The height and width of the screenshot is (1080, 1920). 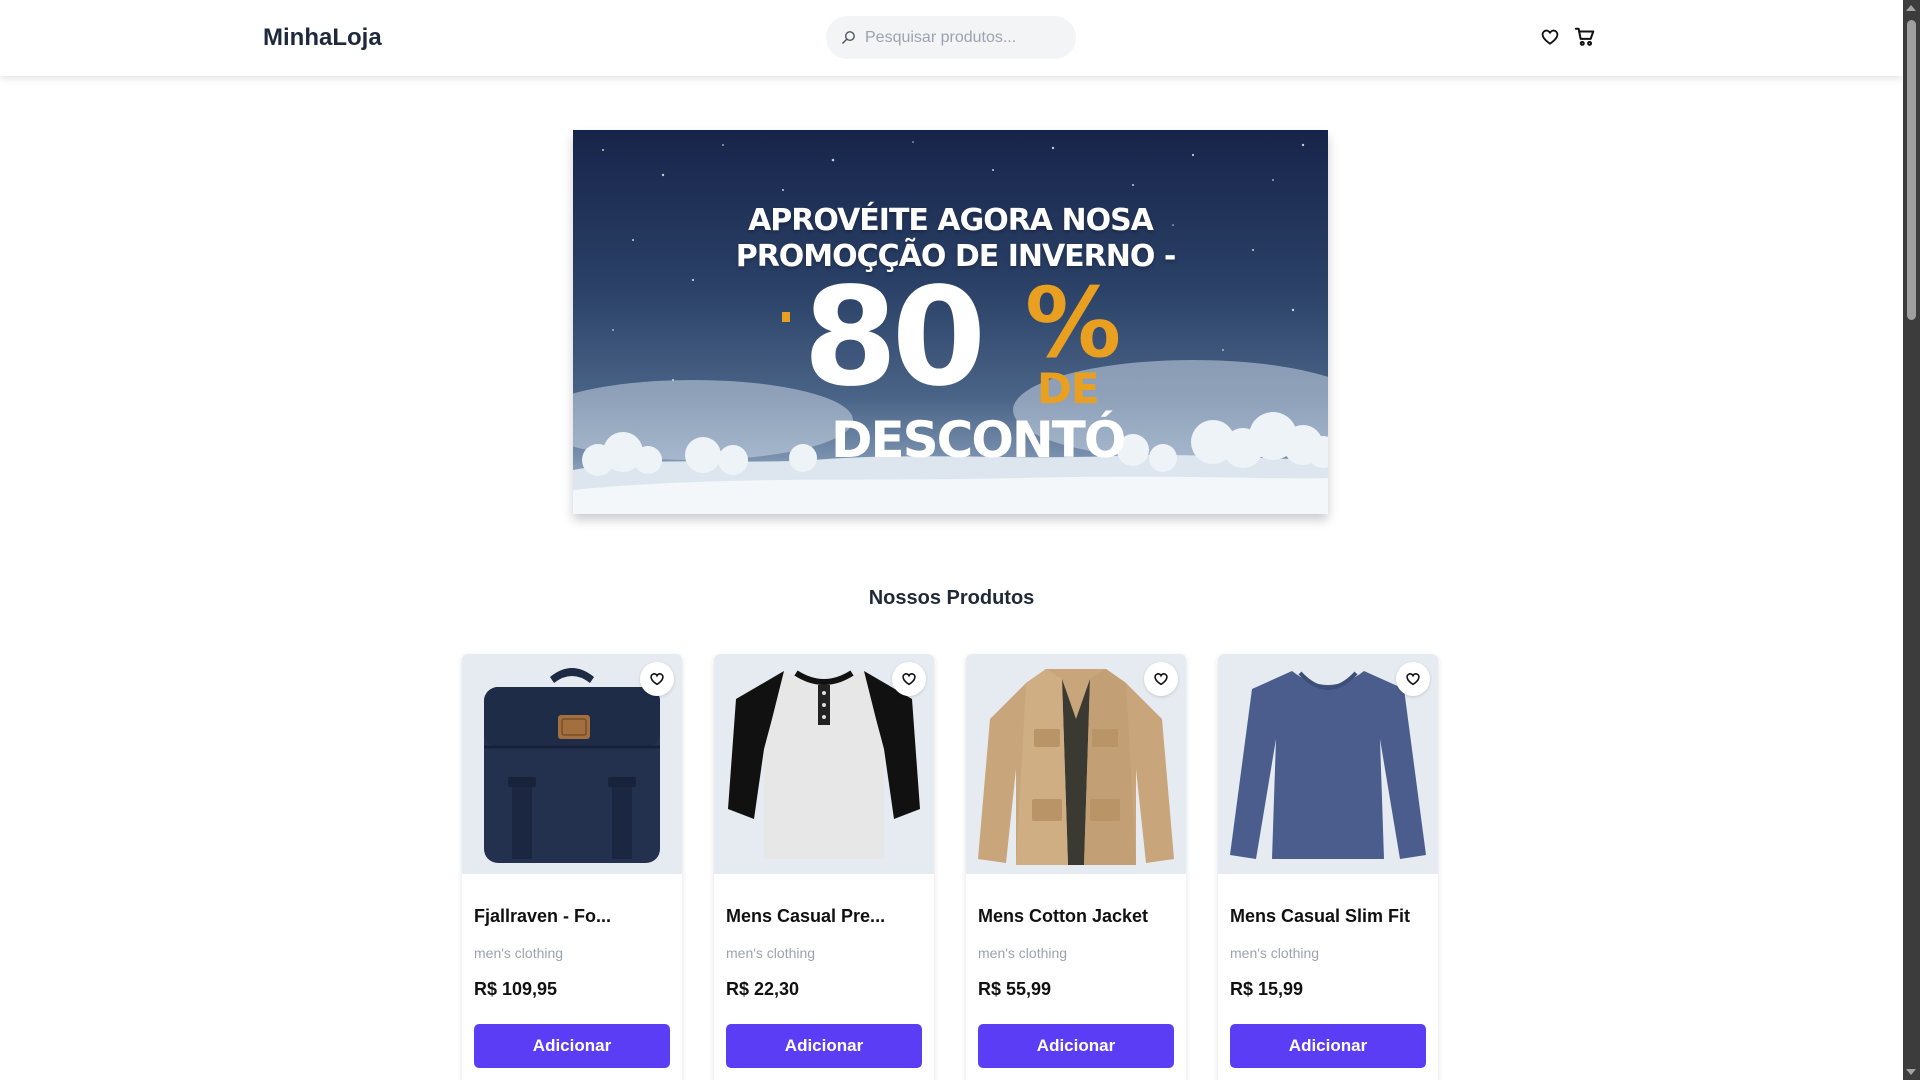 What do you see at coordinates (1911, 540) in the screenshot?
I see `vertical-scrollbar` at bounding box center [1911, 540].